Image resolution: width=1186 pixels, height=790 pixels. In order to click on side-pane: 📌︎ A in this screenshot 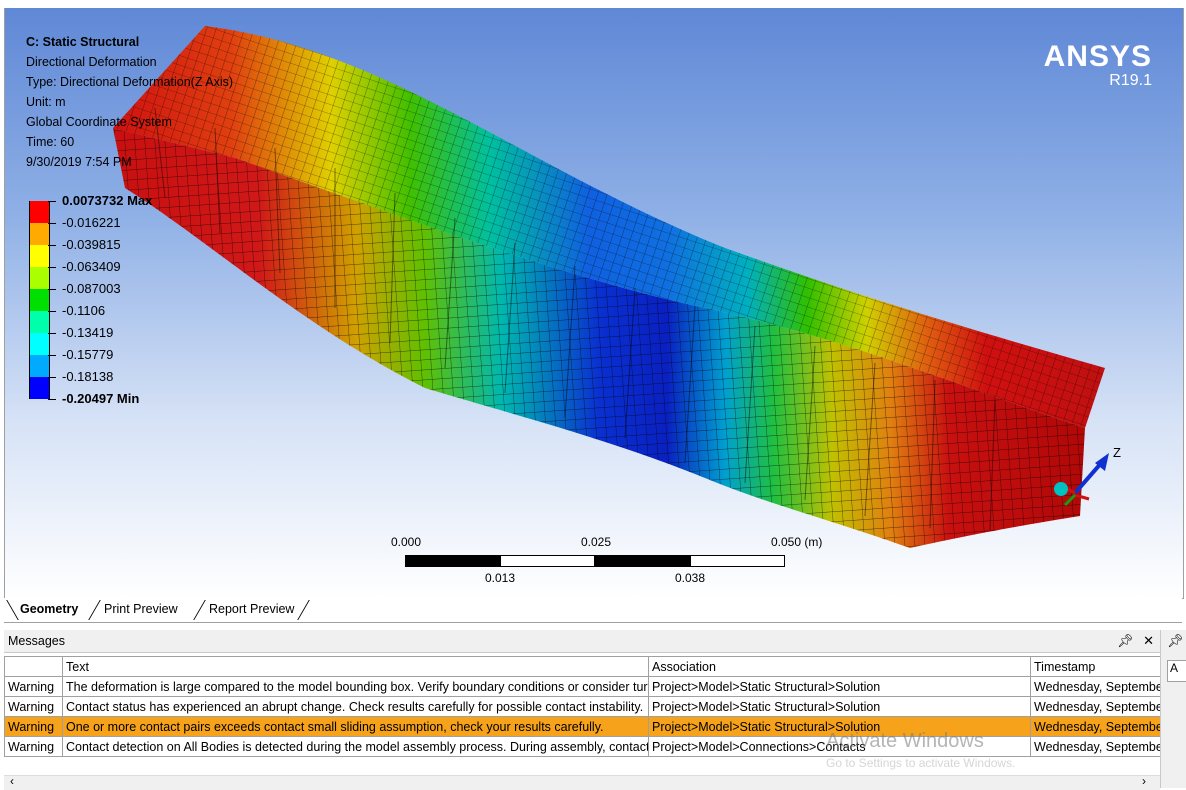, I will do `click(1173, 709)`.